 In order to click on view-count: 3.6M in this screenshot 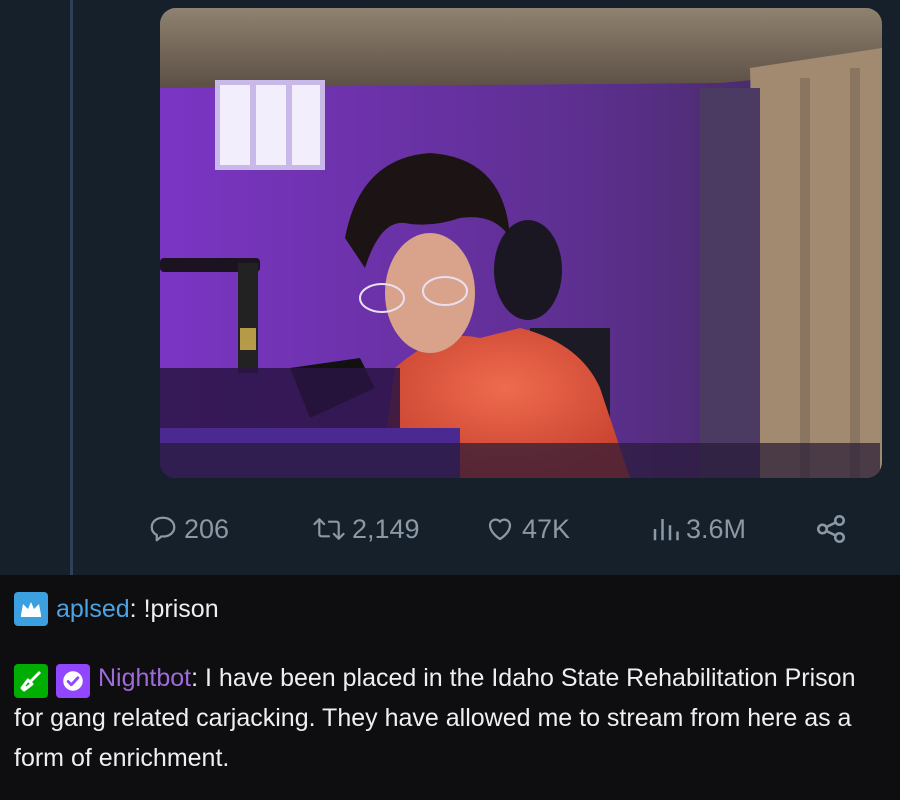, I will do `click(716, 528)`.